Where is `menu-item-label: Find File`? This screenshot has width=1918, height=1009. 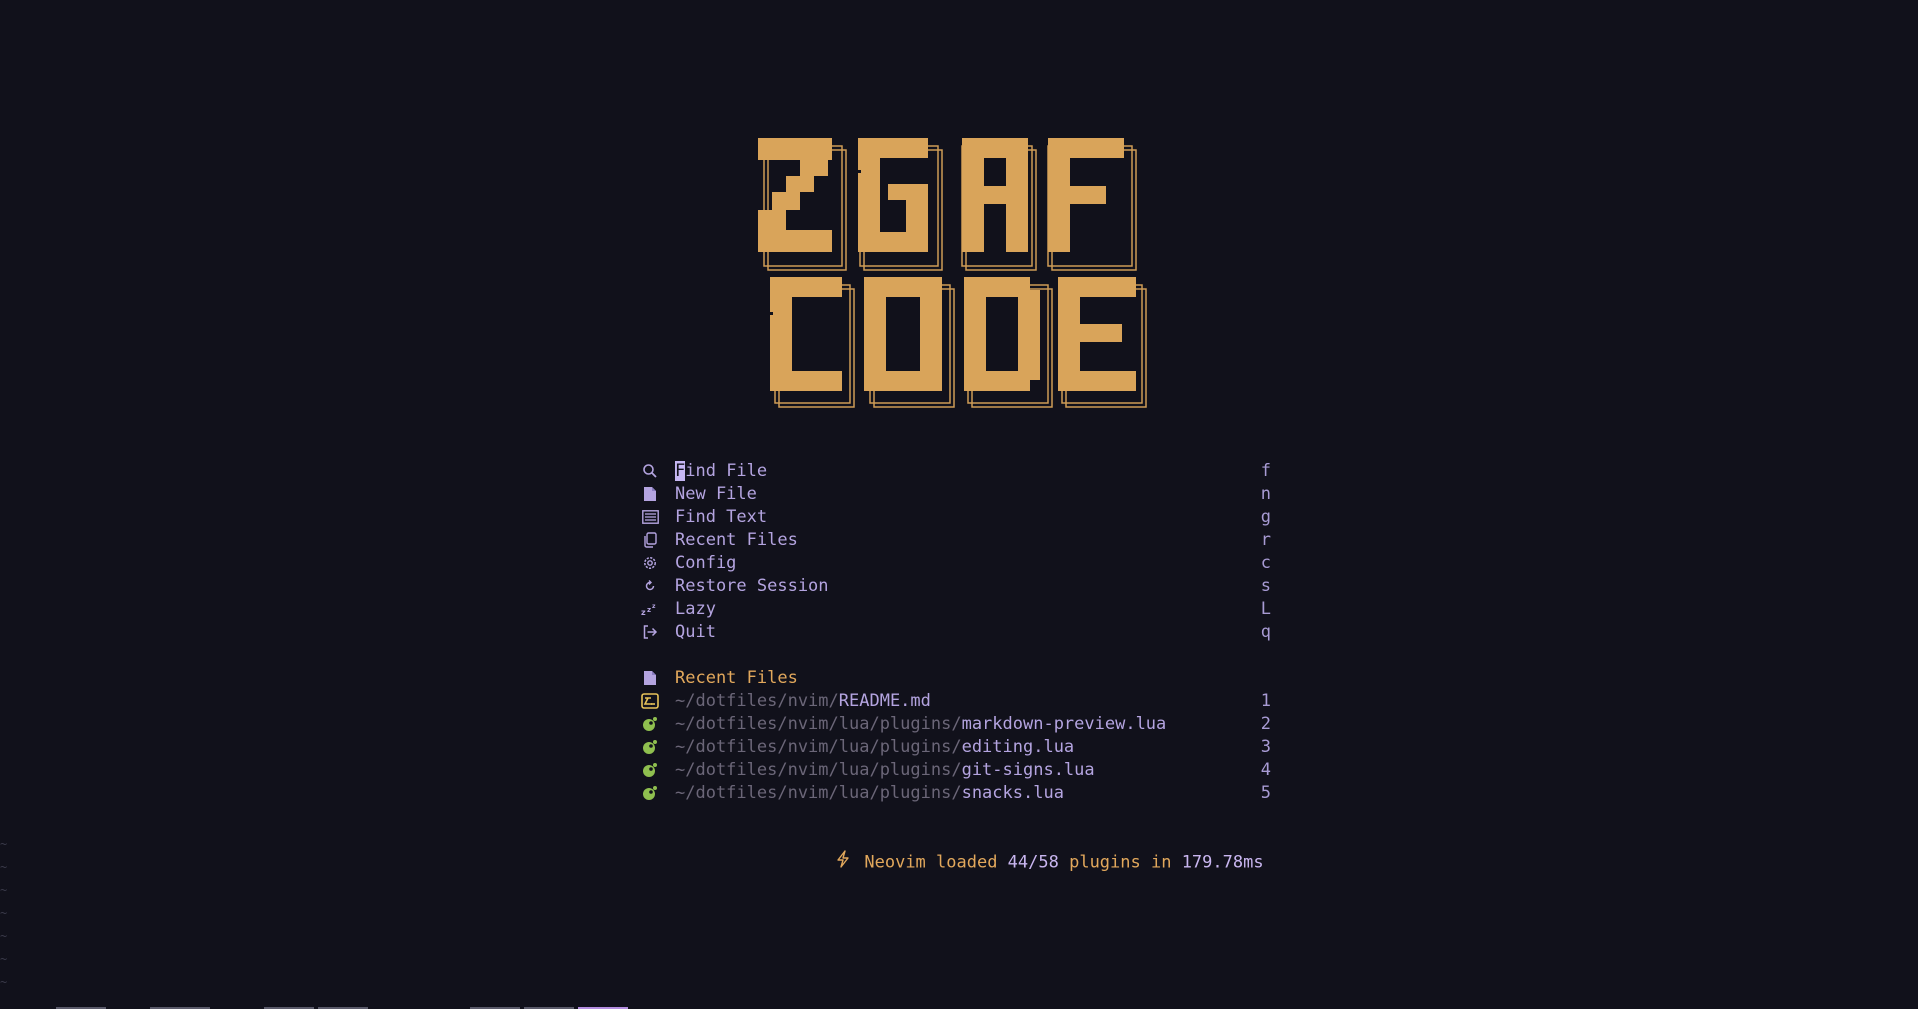
menu-item-label: Find File is located at coordinates (721, 471).